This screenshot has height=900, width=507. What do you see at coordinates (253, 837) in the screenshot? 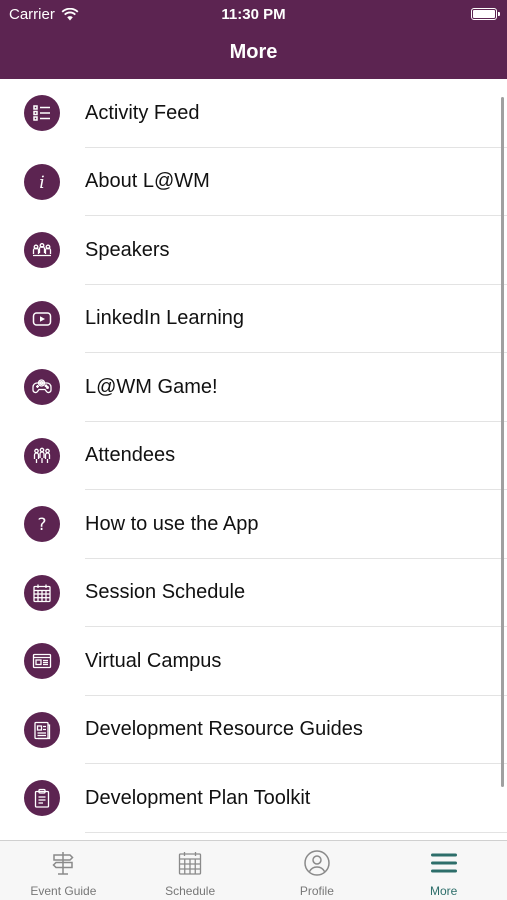
I see `menu-item-partial` at bounding box center [253, 837].